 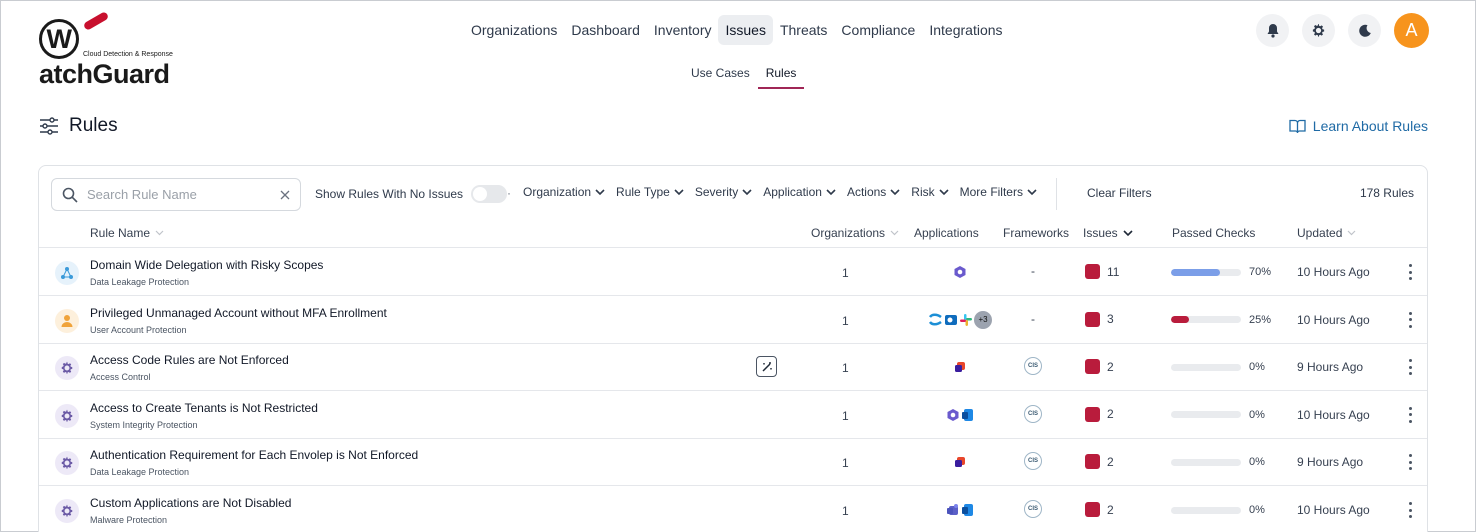 What do you see at coordinates (803, 30) in the screenshot?
I see `nav-threats: Threats` at bounding box center [803, 30].